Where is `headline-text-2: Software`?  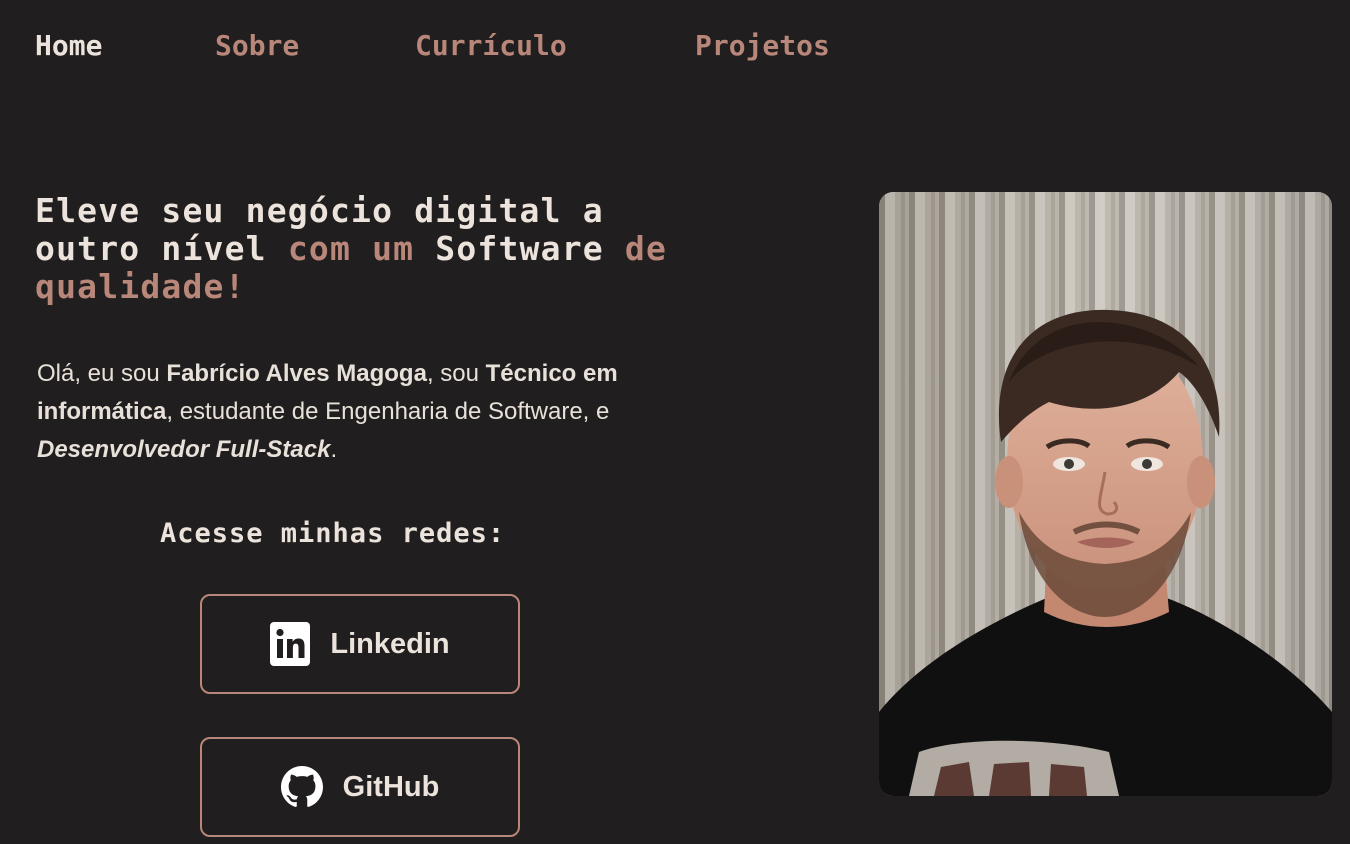 headline-text-2: Software is located at coordinates (519, 248).